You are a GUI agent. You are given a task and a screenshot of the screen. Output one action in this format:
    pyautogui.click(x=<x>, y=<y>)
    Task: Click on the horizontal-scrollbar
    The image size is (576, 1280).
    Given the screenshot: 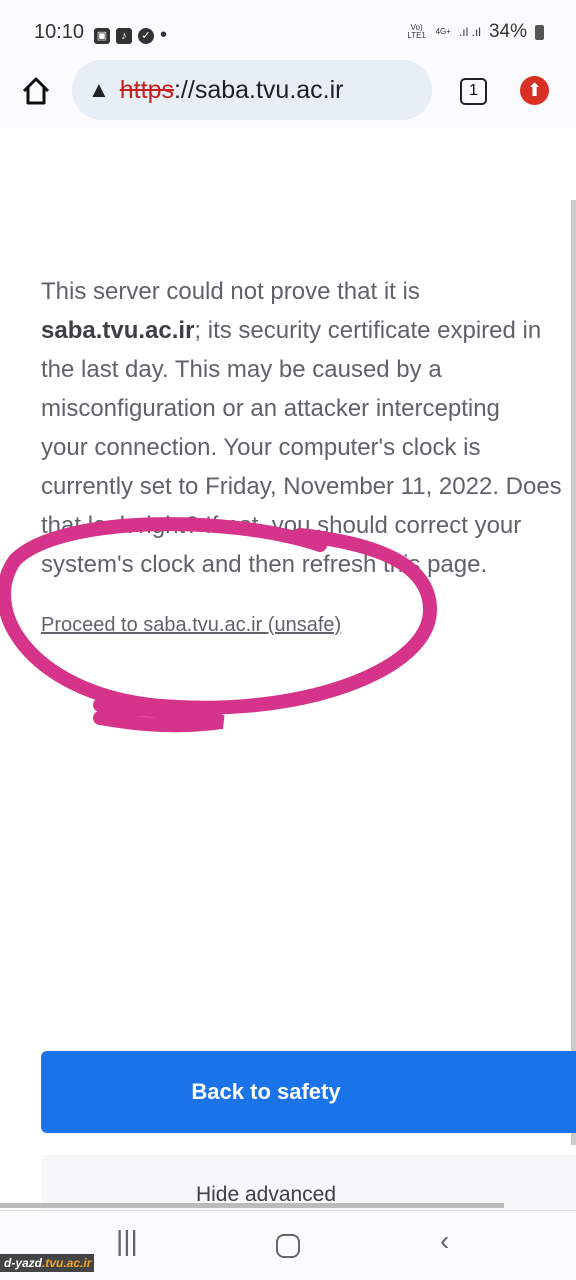 What is the action you would take?
    pyautogui.click(x=252, y=1205)
    